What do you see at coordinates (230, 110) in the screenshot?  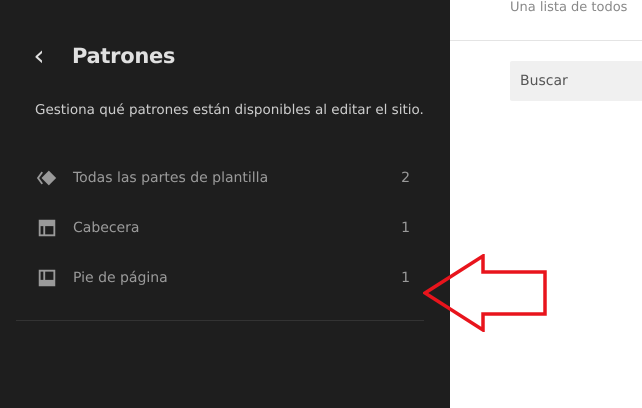 I see `sidebar-description: Gestiona qué patrones están disponibles al editar el sitio.` at bounding box center [230, 110].